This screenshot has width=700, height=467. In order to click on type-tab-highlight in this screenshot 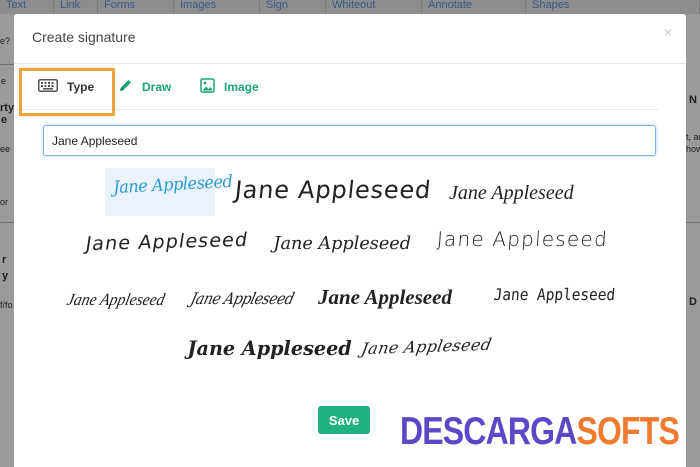, I will do `click(67, 92)`.